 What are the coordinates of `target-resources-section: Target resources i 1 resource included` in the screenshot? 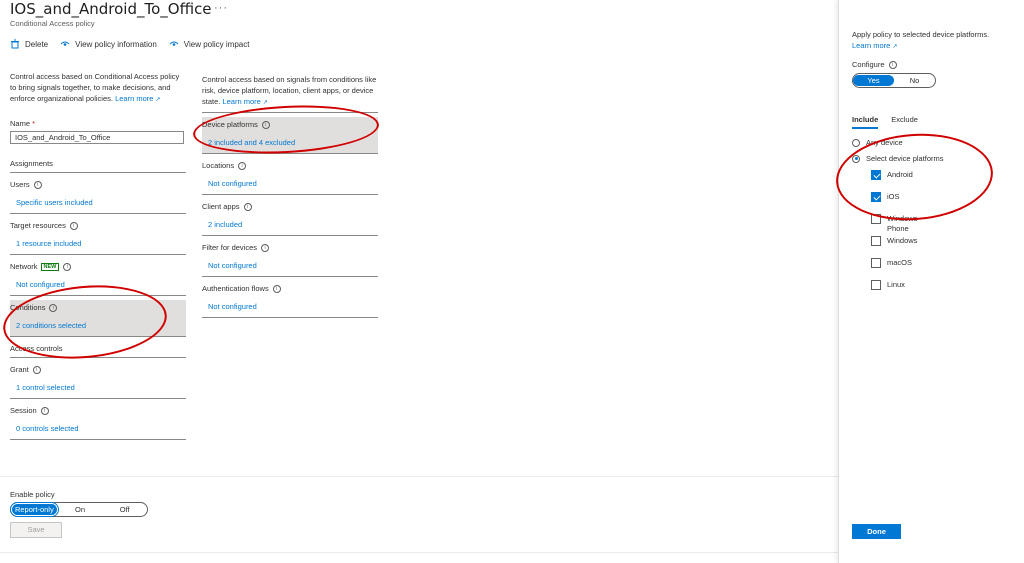 It's located at (98, 236).